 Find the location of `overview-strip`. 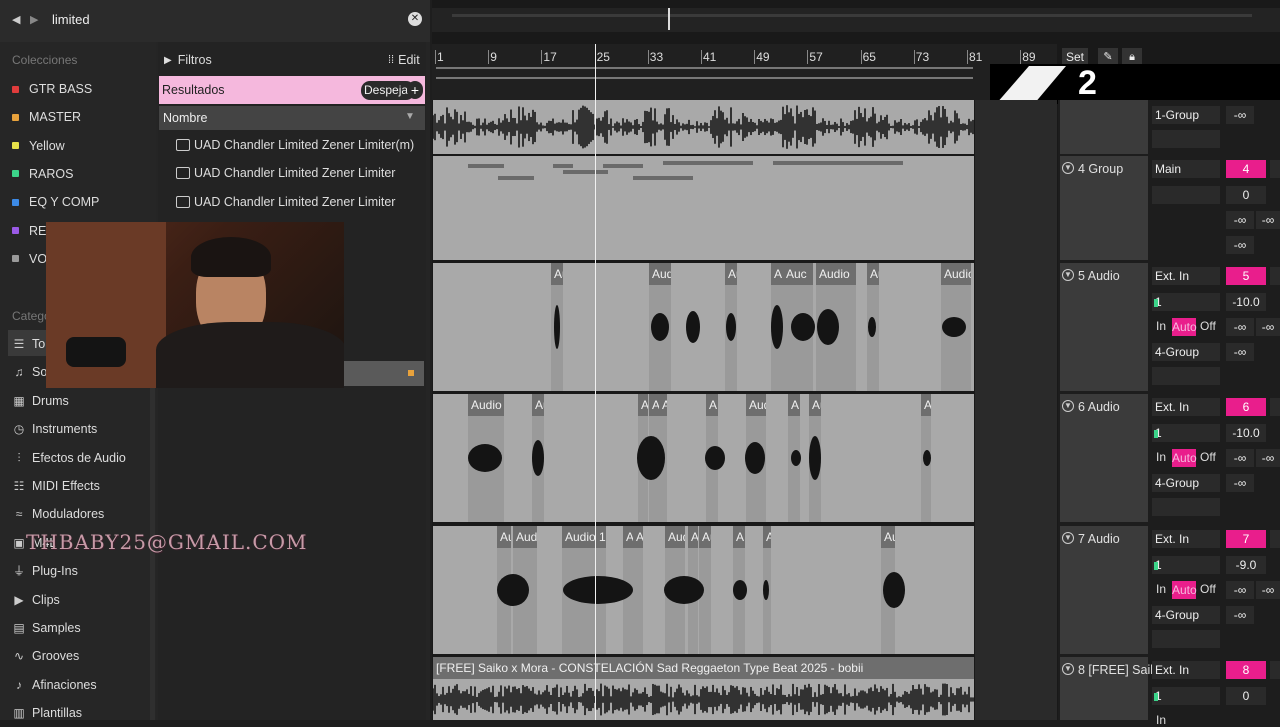

overview-strip is located at coordinates (856, 20).